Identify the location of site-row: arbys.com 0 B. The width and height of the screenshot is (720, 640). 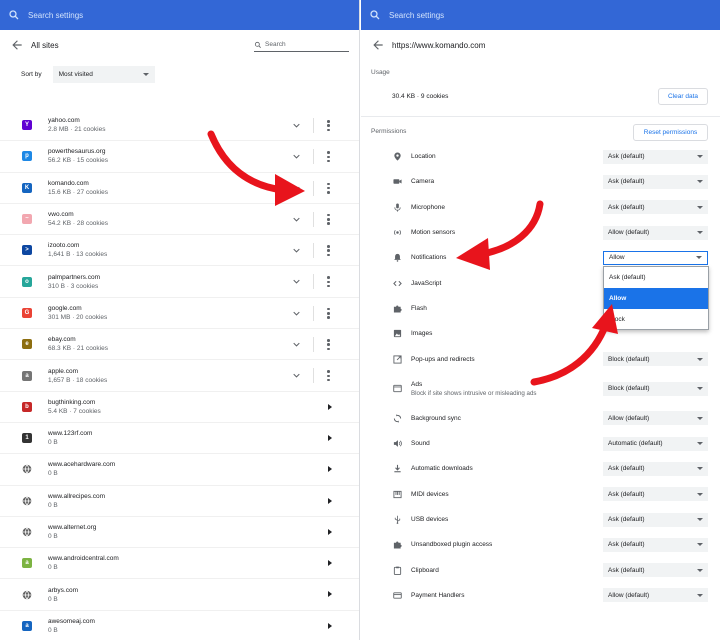
(179, 595).